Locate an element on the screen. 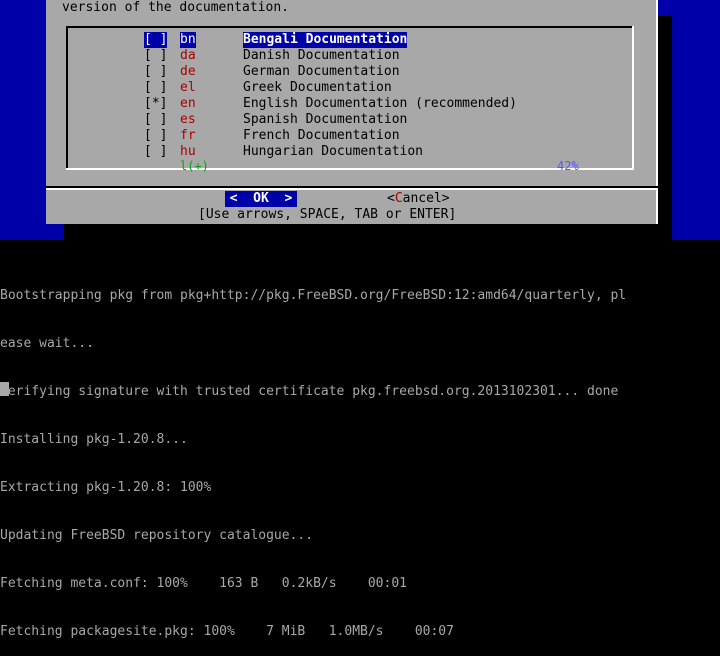 The image size is (720, 656). checkbox-da: [ ] is located at coordinates (155, 56).